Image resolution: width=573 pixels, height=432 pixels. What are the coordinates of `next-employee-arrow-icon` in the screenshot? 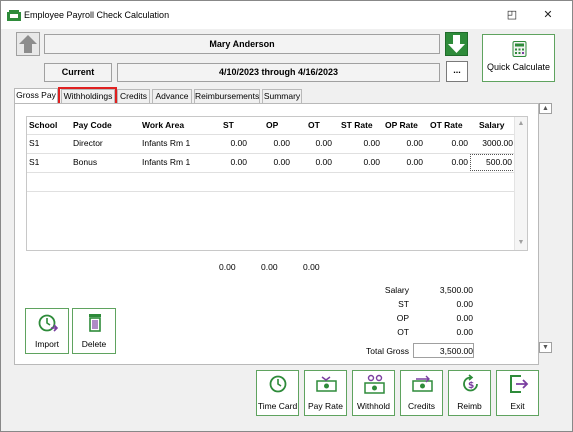 It's located at (456, 44).